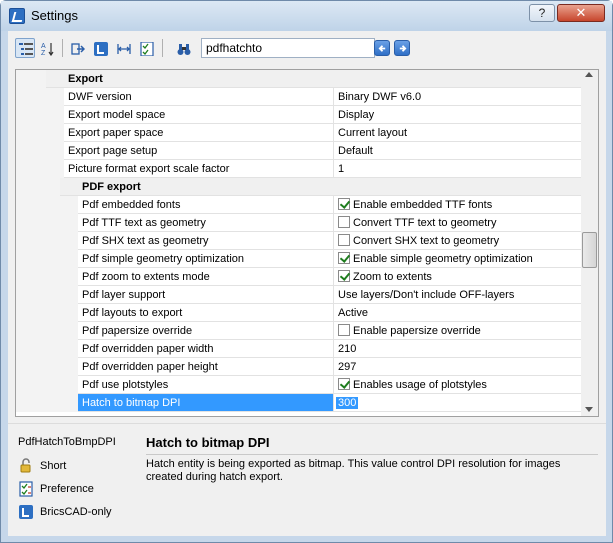  I want to click on vertical-scrollbar, so click(589, 243).